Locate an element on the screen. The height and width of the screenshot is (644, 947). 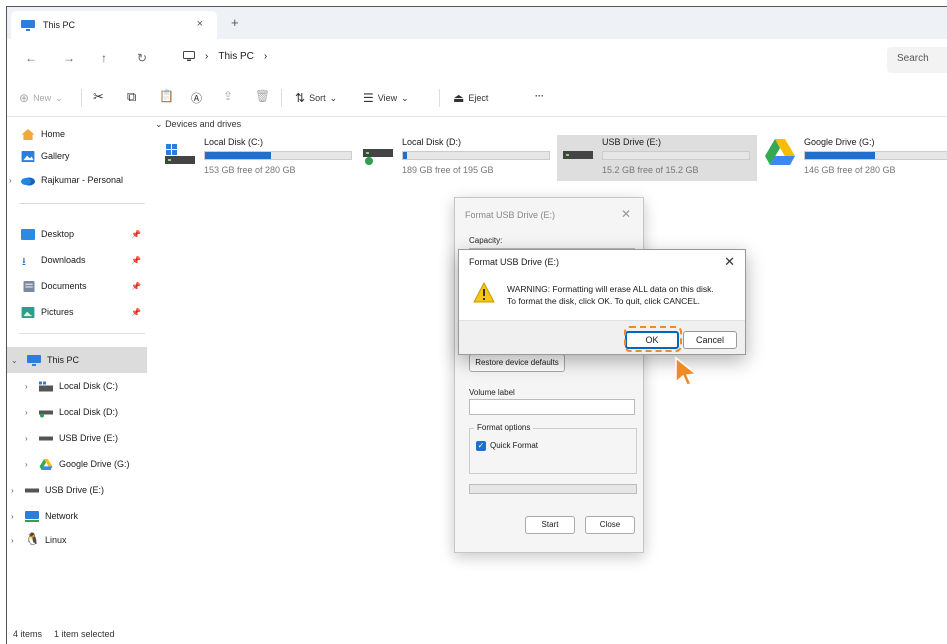
drive-name: Google Drive (G:) is located at coordinates (839, 142).